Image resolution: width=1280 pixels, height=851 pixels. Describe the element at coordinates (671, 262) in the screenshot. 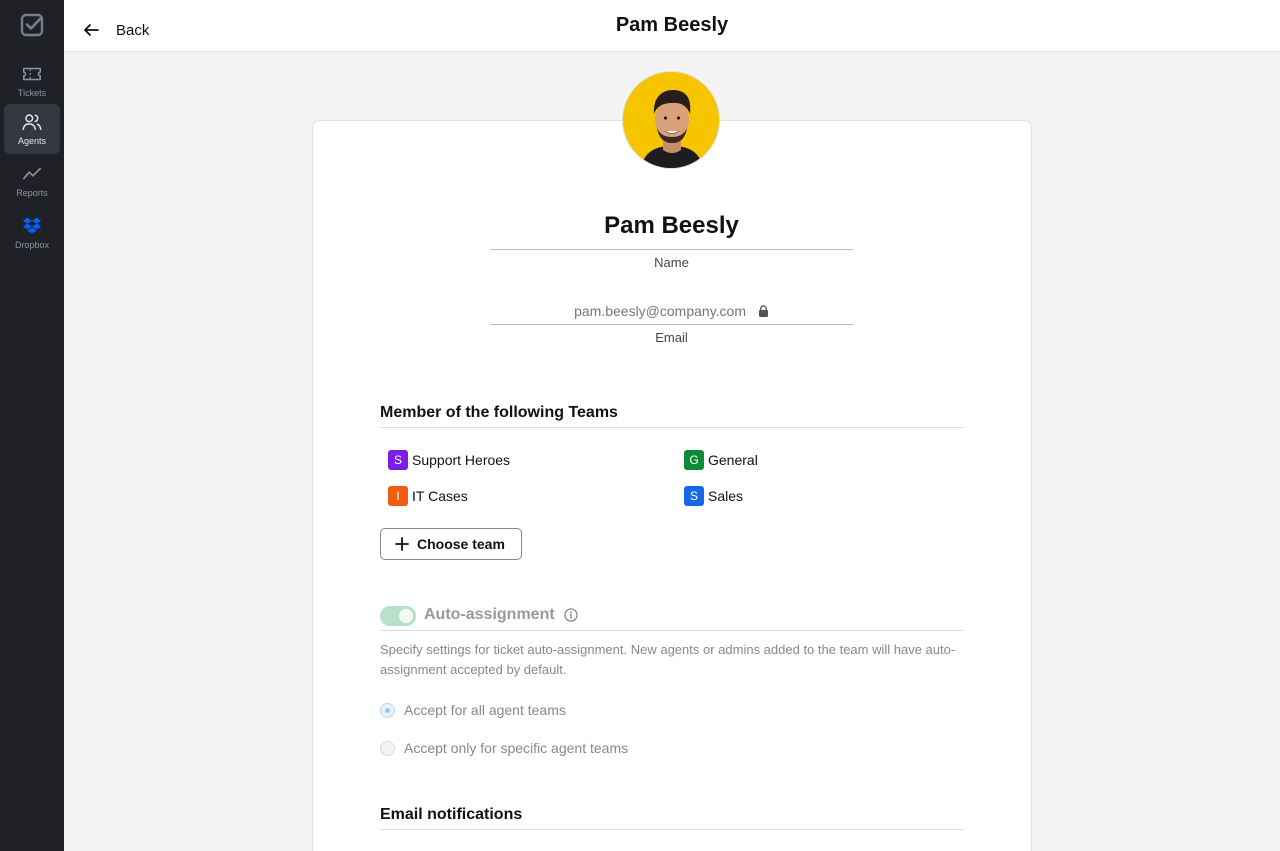

I see `name-label: Name` at that location.